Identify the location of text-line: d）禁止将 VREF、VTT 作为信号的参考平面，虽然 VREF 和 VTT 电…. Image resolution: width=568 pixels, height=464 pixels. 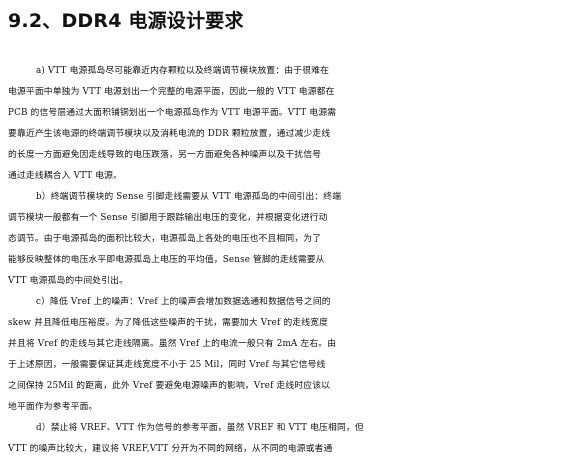
(200, 428).